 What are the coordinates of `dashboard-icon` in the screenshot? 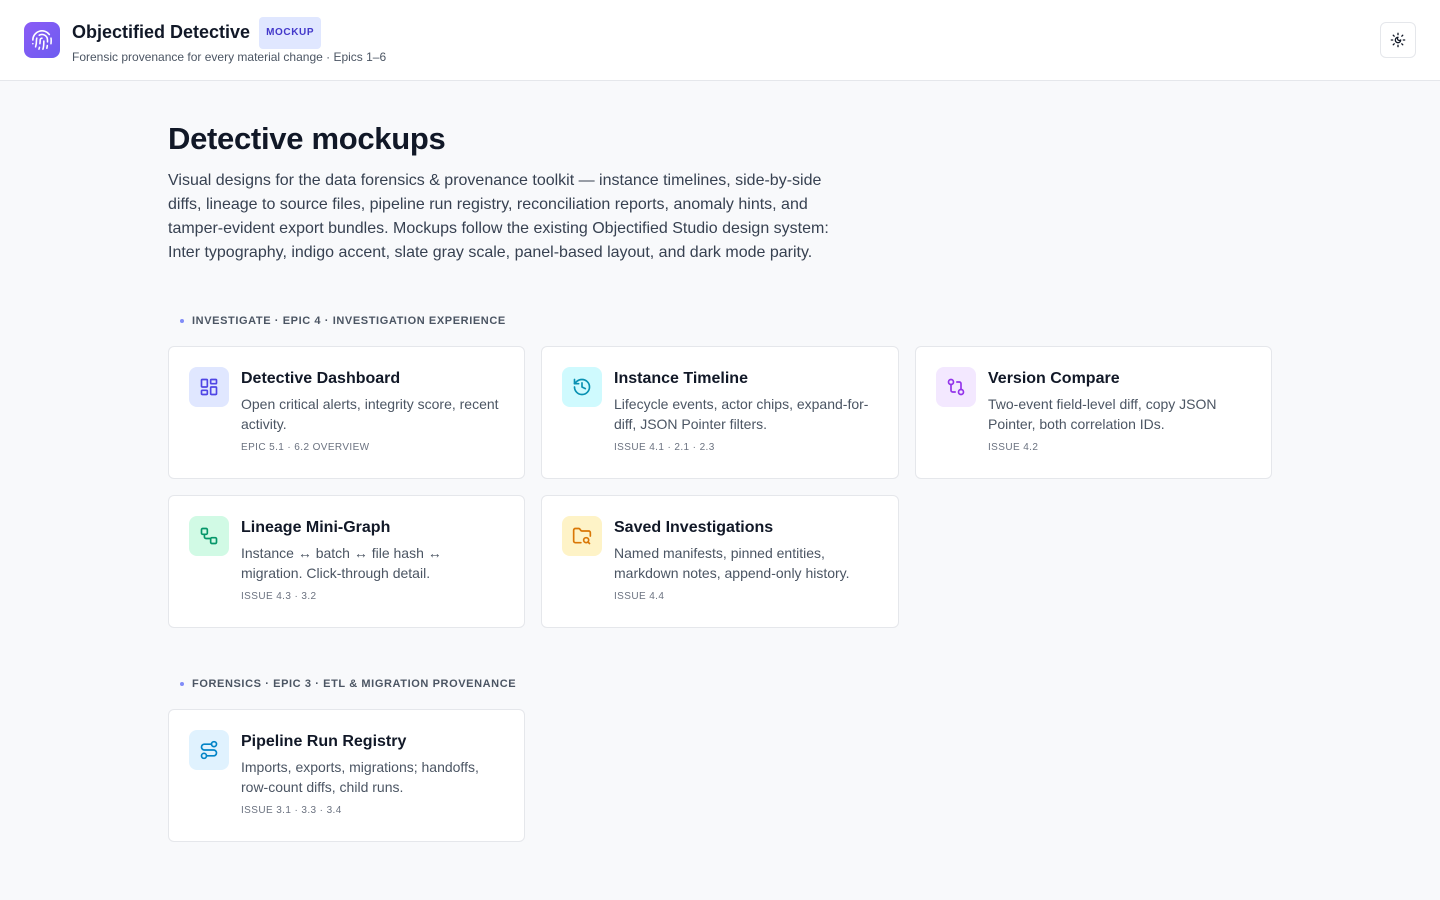 It's located at (209, 387).